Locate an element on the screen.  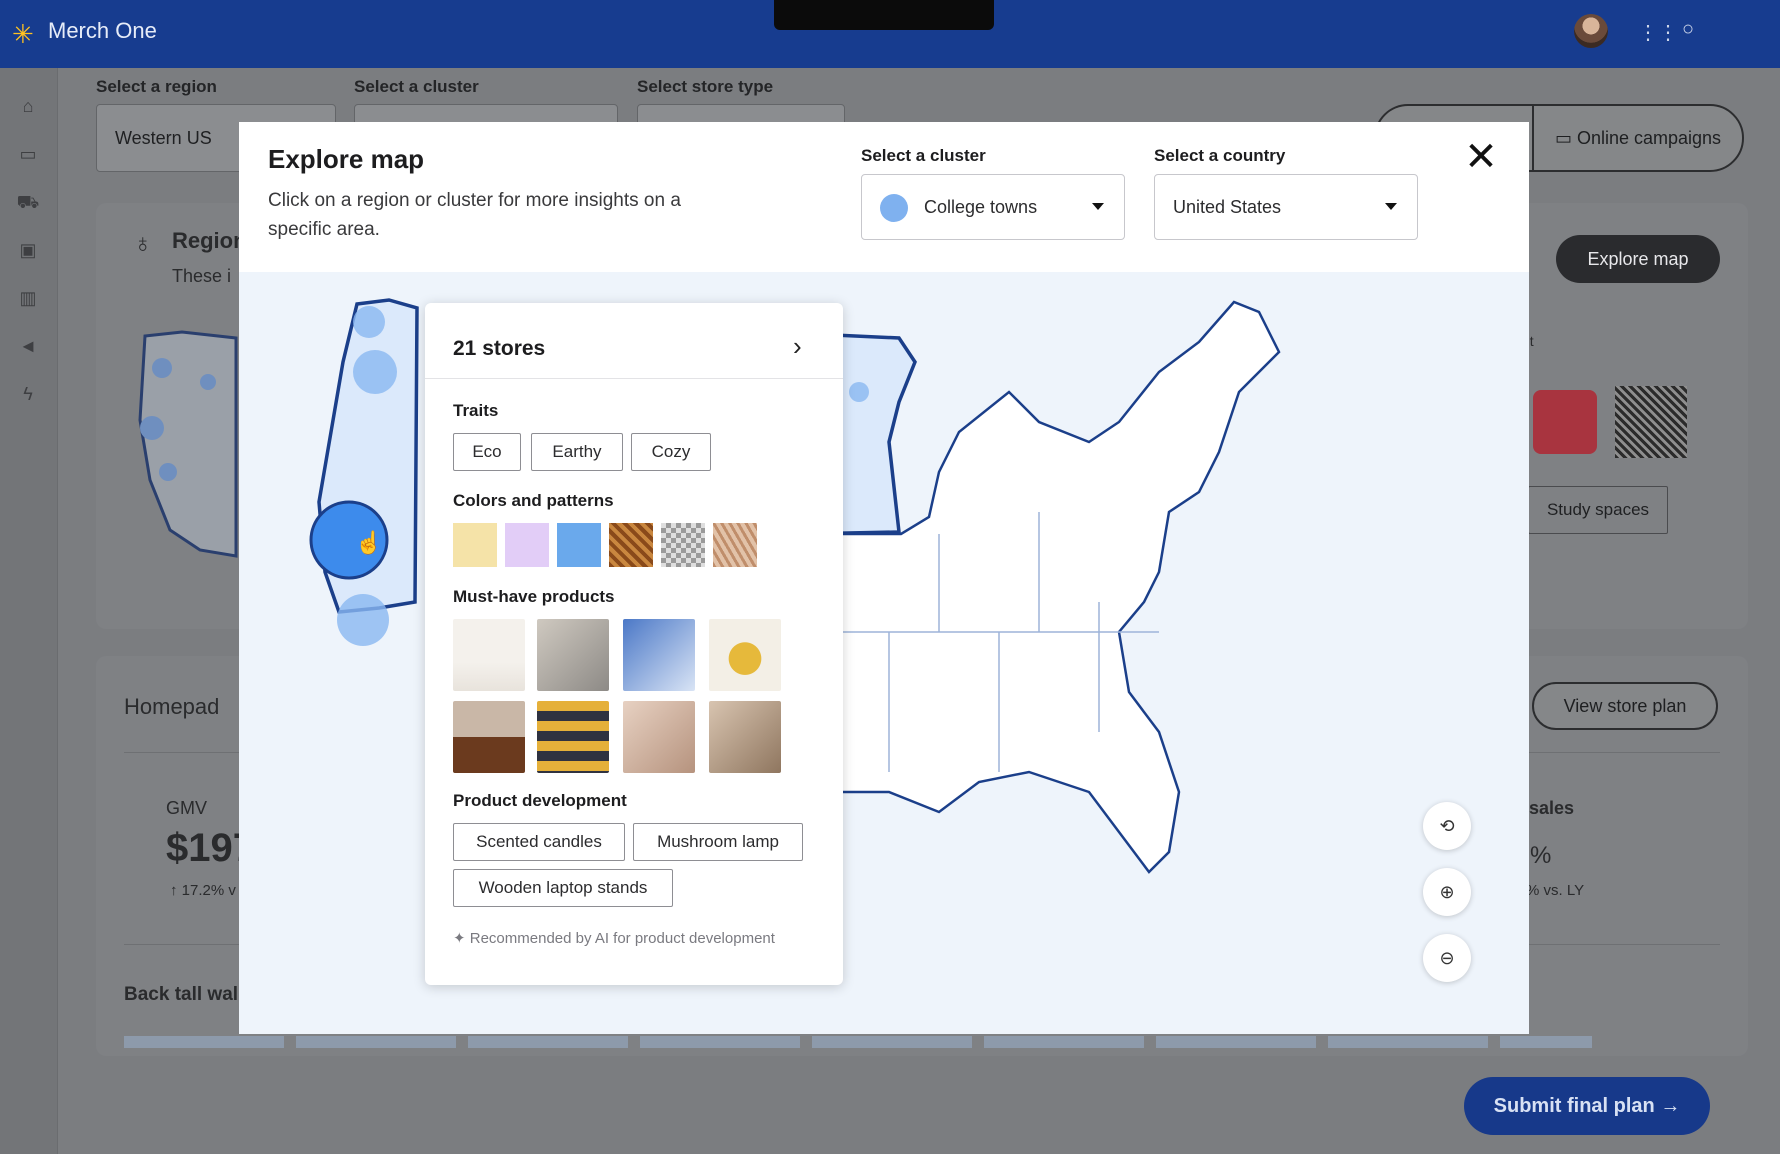
blanket-product-thumb is located at coordinates (659, 655).